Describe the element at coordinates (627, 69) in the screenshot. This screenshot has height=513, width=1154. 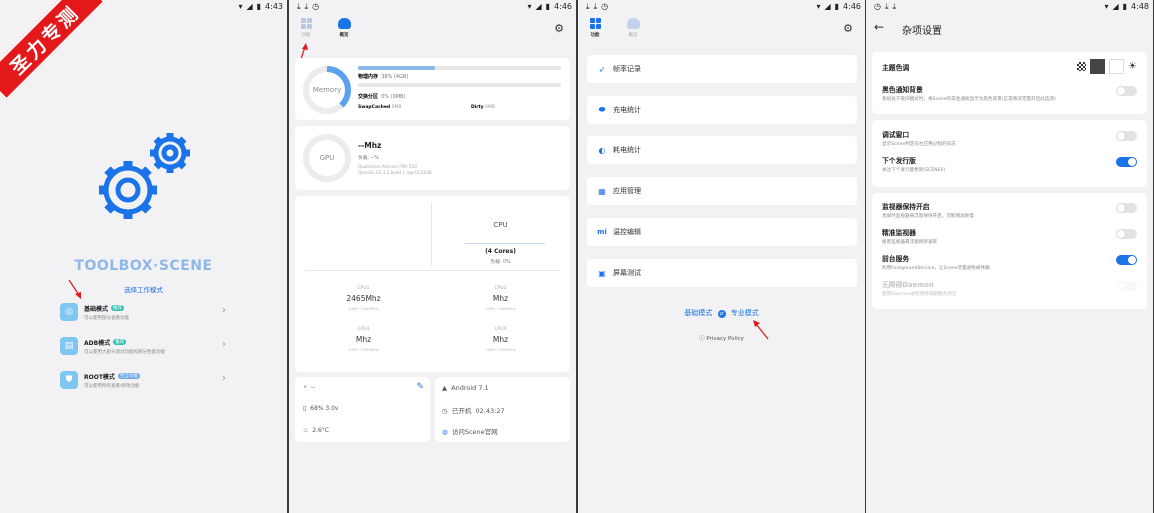
I see `func-item-label: 帧率记录` at that location.